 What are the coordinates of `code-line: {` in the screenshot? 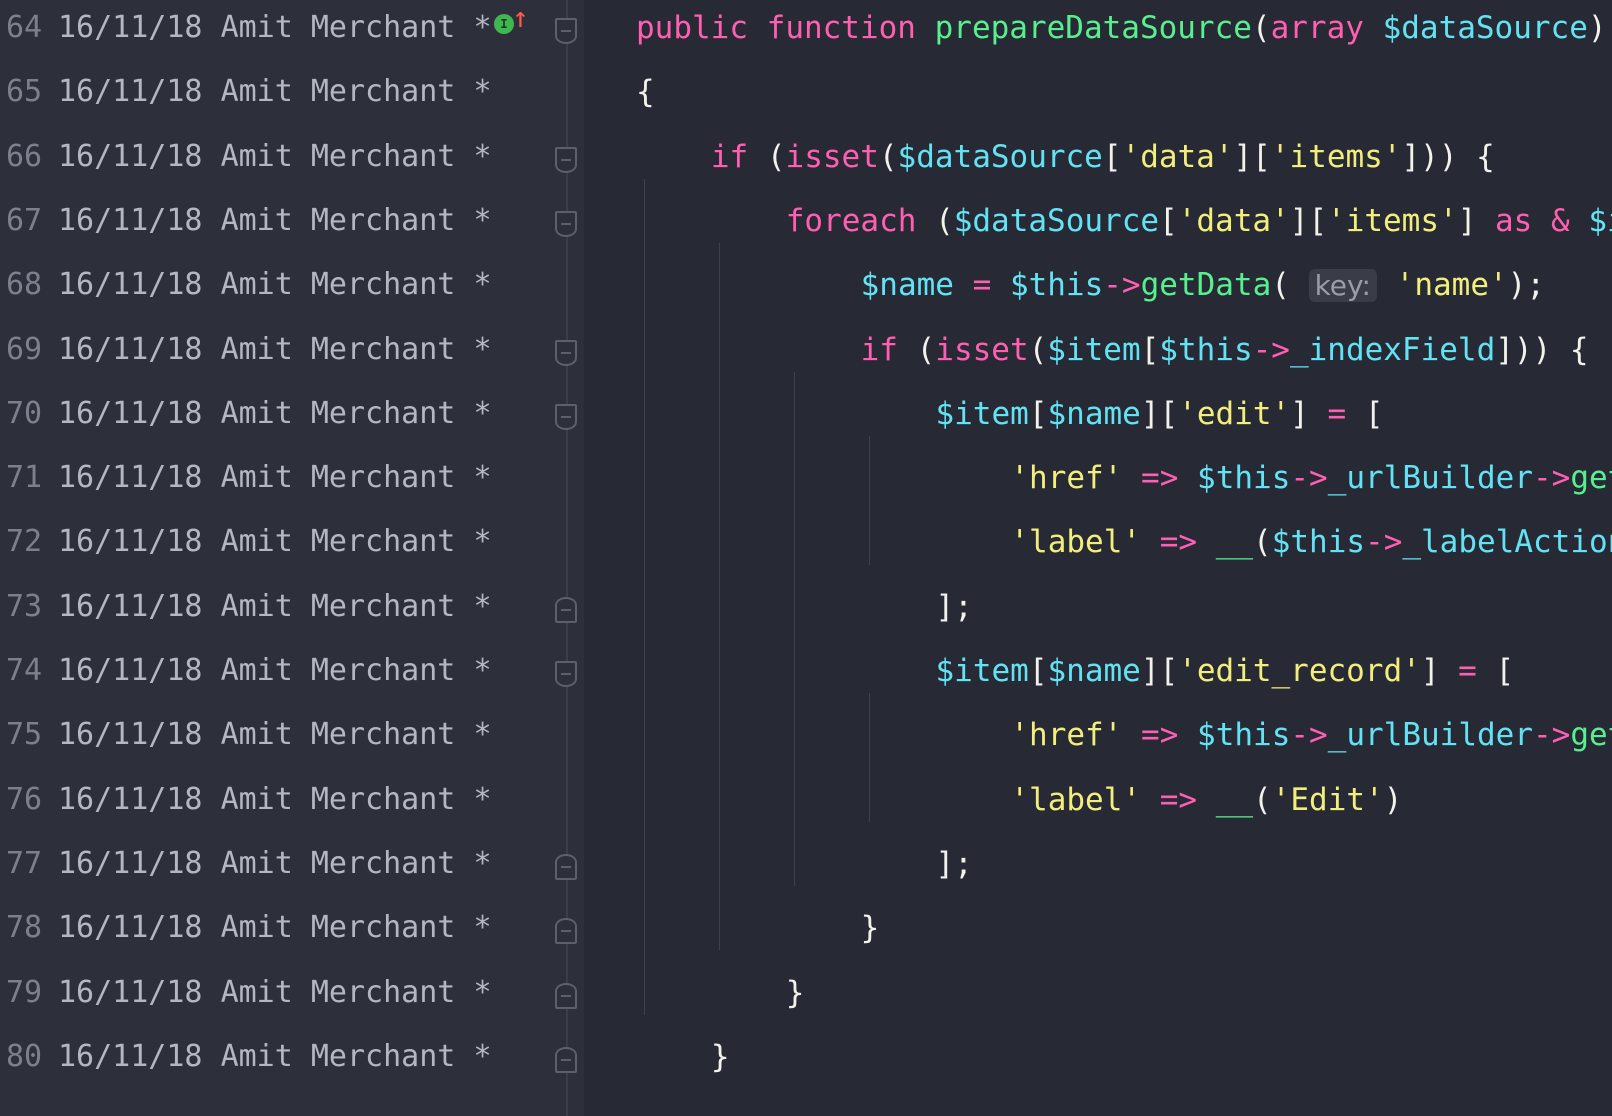 It's located at (645, 92).